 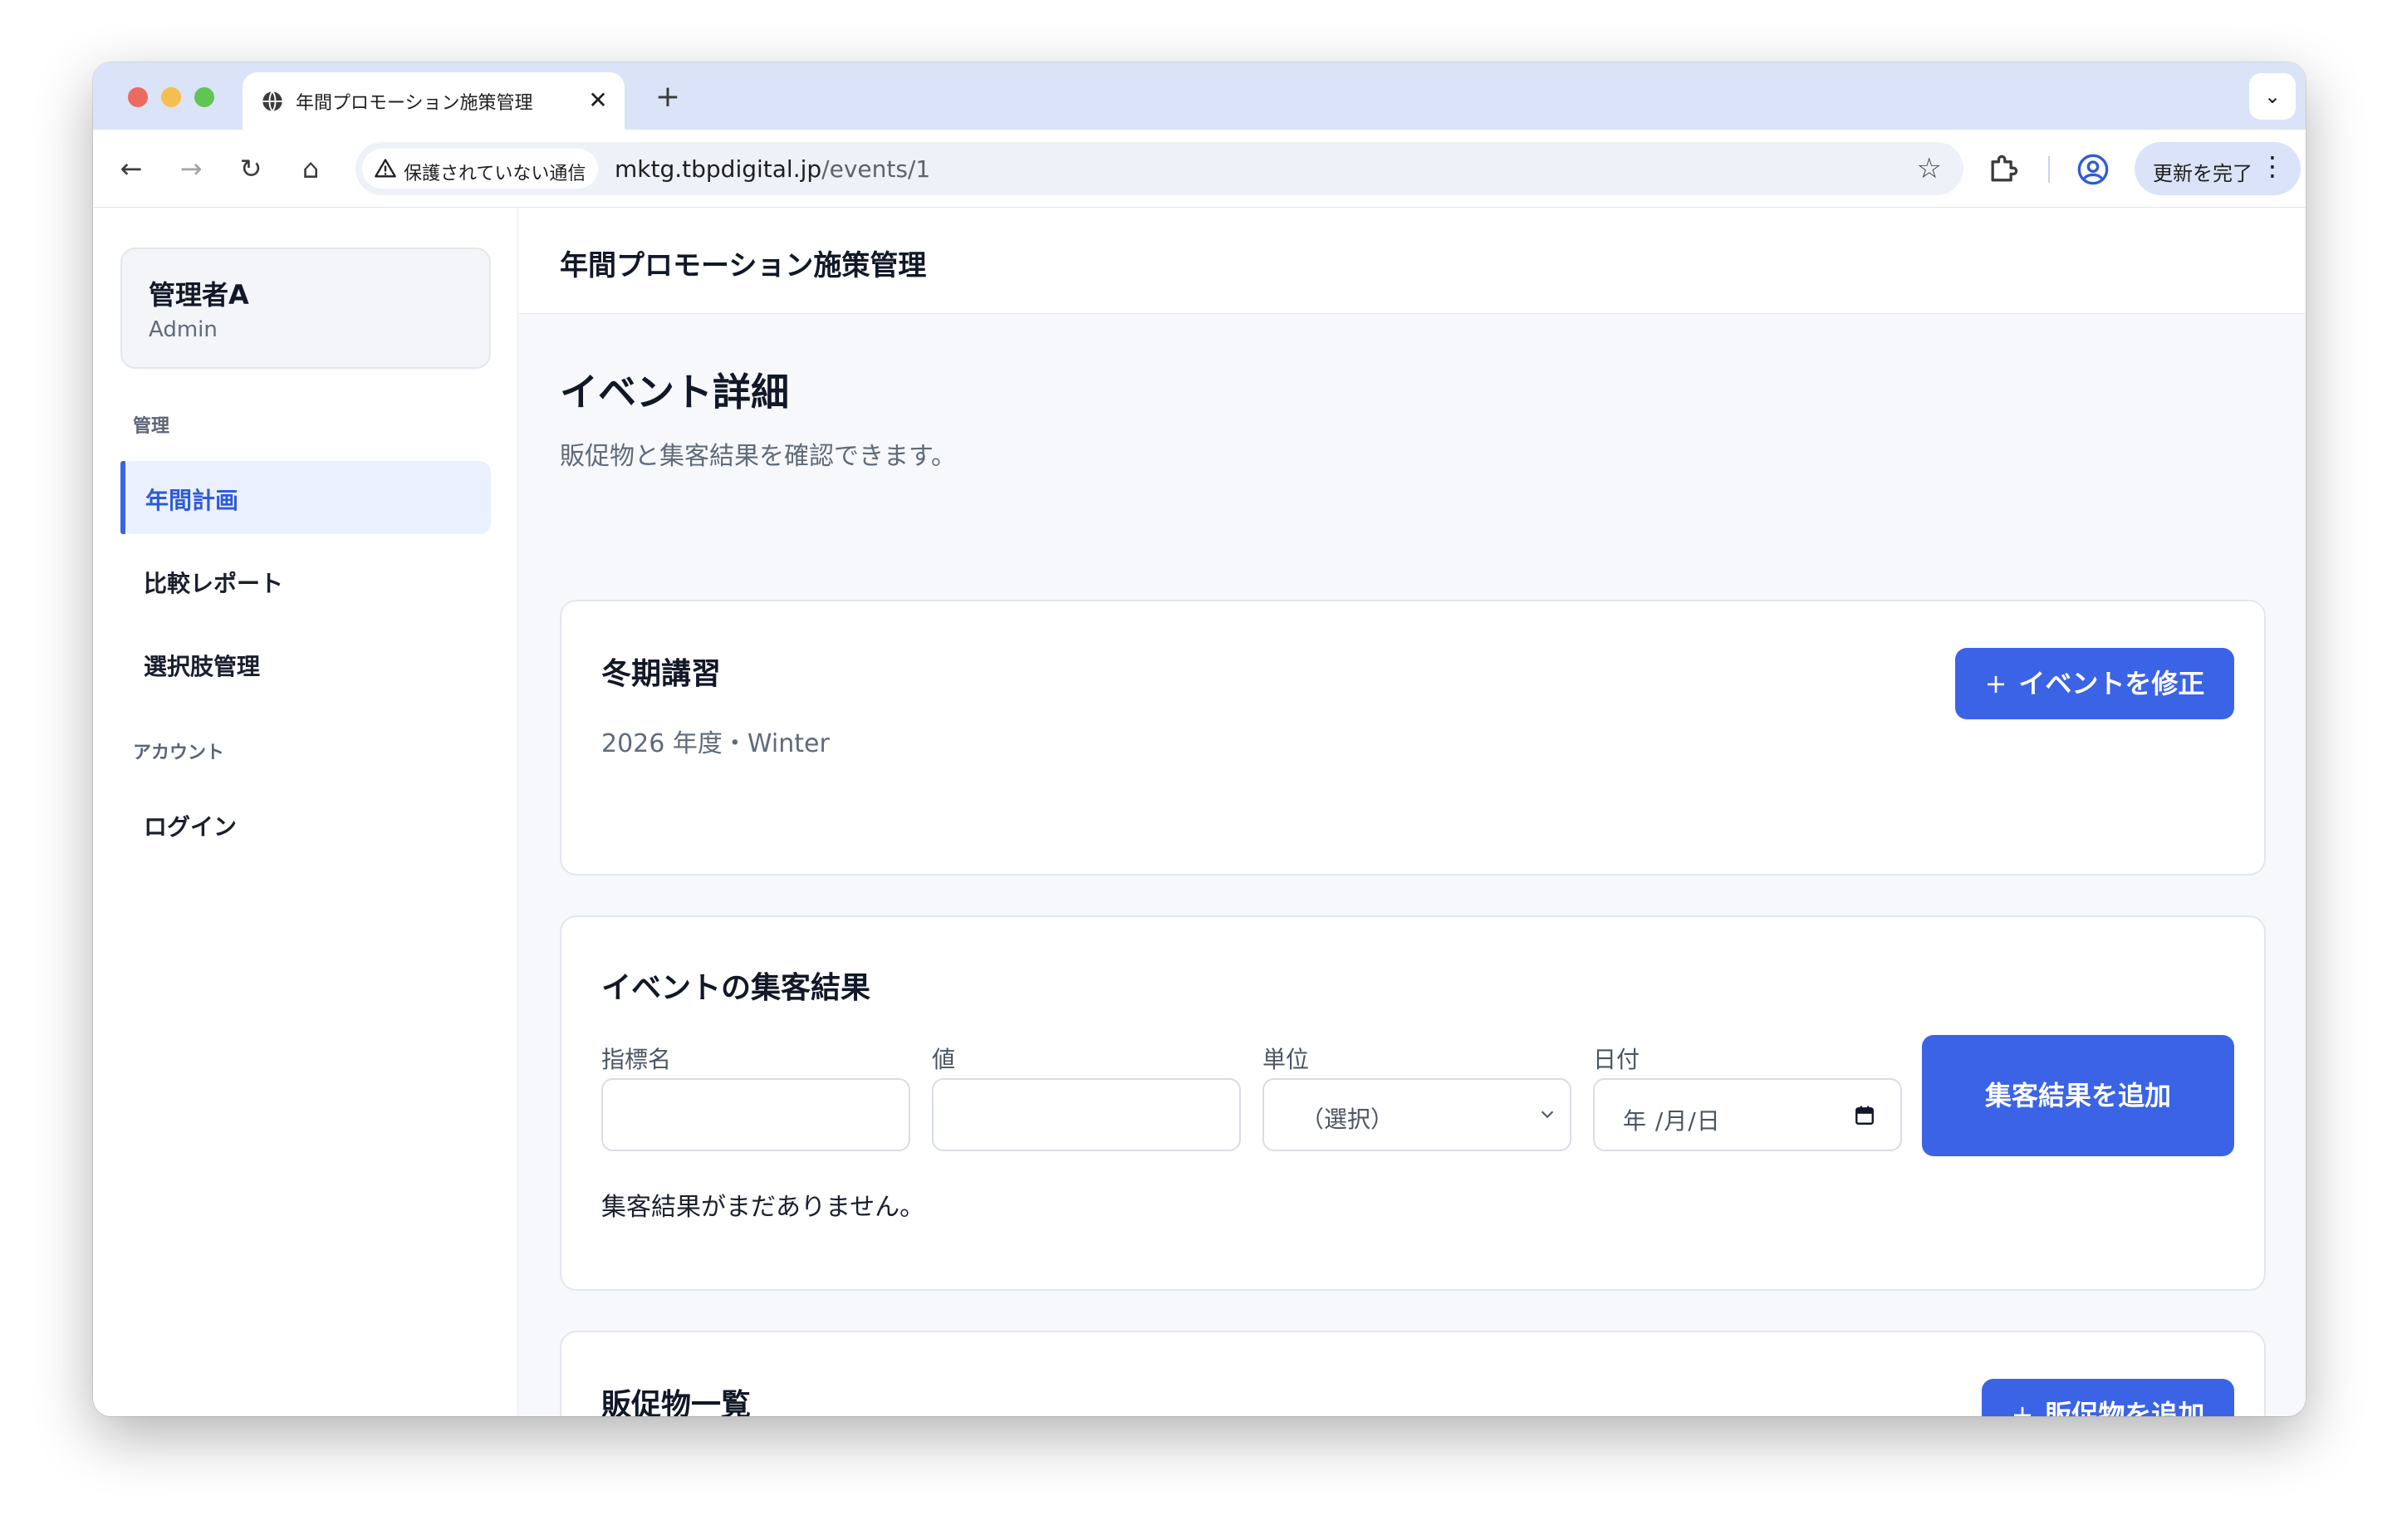 I want to click on bookmark-star-icon: ☆, so click(x=1929, y=168).